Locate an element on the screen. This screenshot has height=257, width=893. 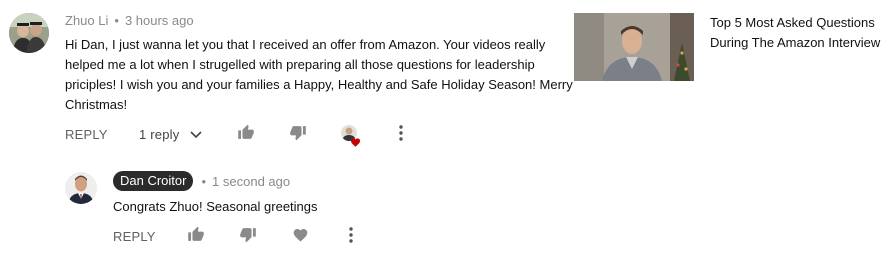
commenter-avatar is located at coordinates (29, 33).